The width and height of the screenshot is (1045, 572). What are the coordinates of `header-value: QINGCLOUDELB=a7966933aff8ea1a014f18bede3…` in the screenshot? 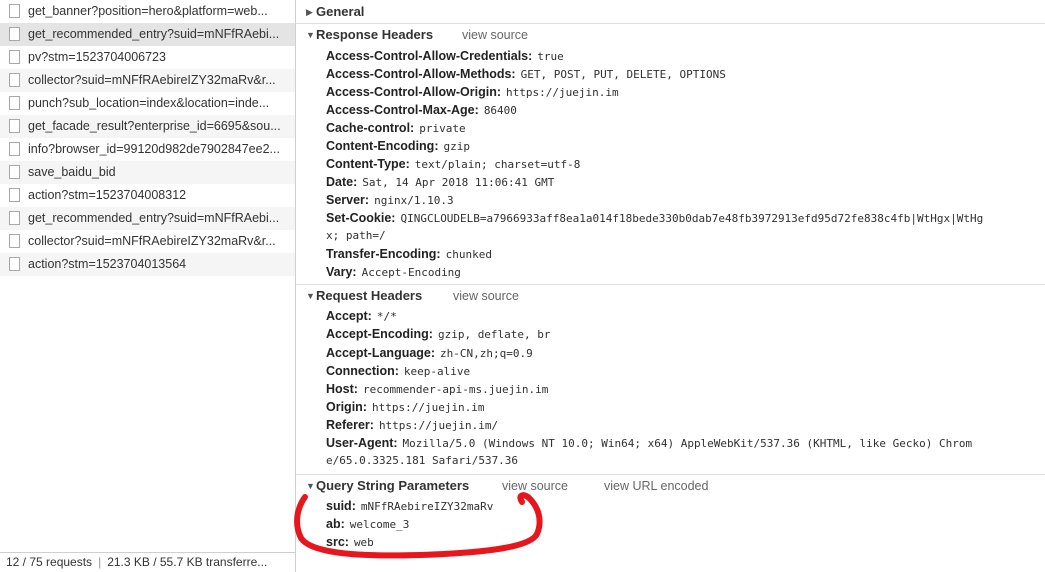 It's located at (692, 218).